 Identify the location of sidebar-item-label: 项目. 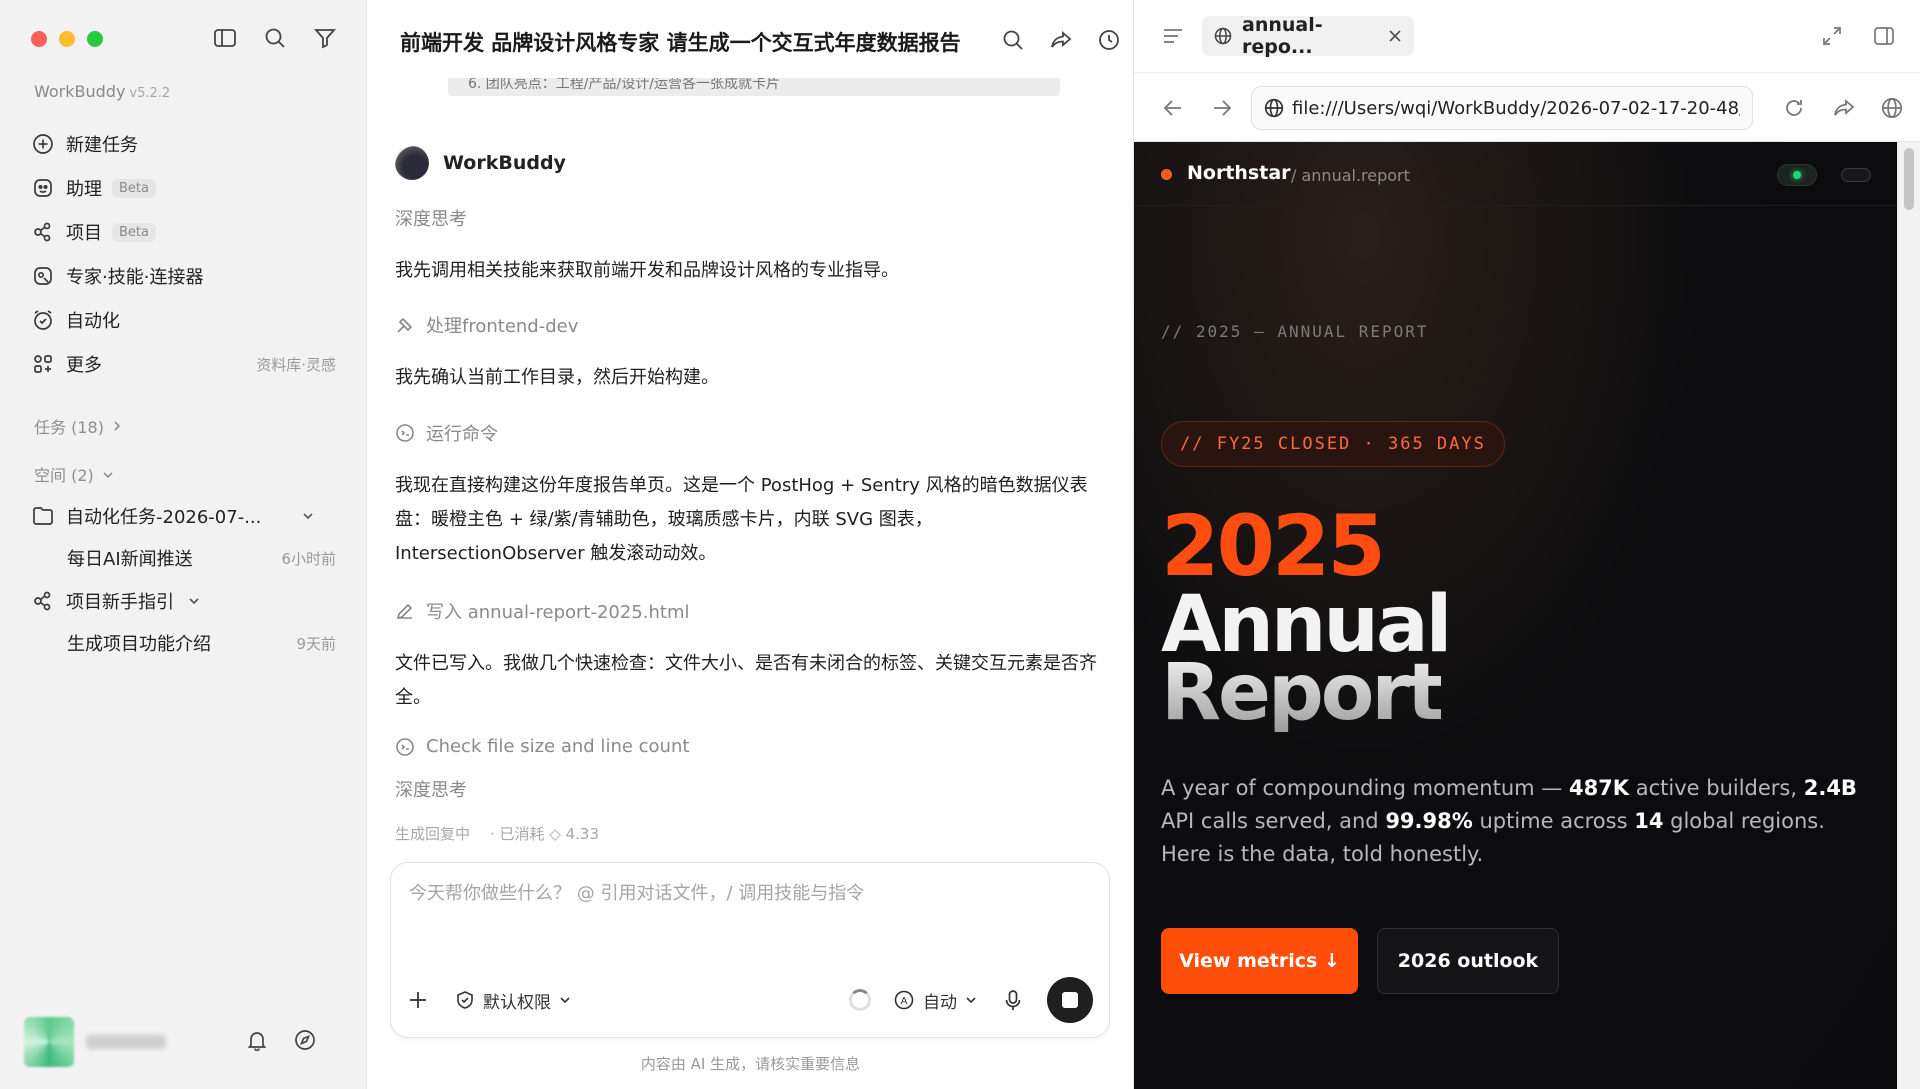
(84, 233).